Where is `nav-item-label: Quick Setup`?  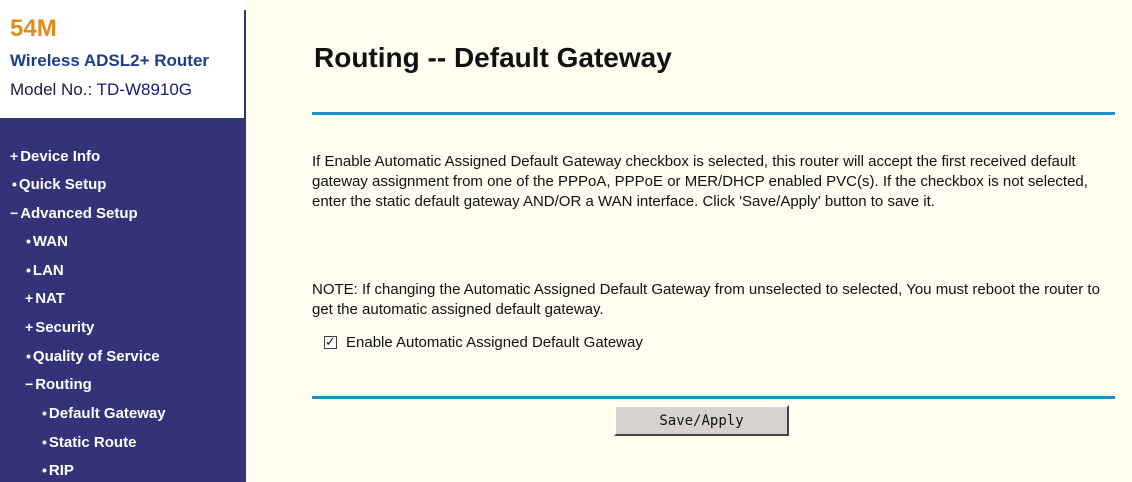
nav-item-label: Quick Setup is located at coordinates (62, 184).